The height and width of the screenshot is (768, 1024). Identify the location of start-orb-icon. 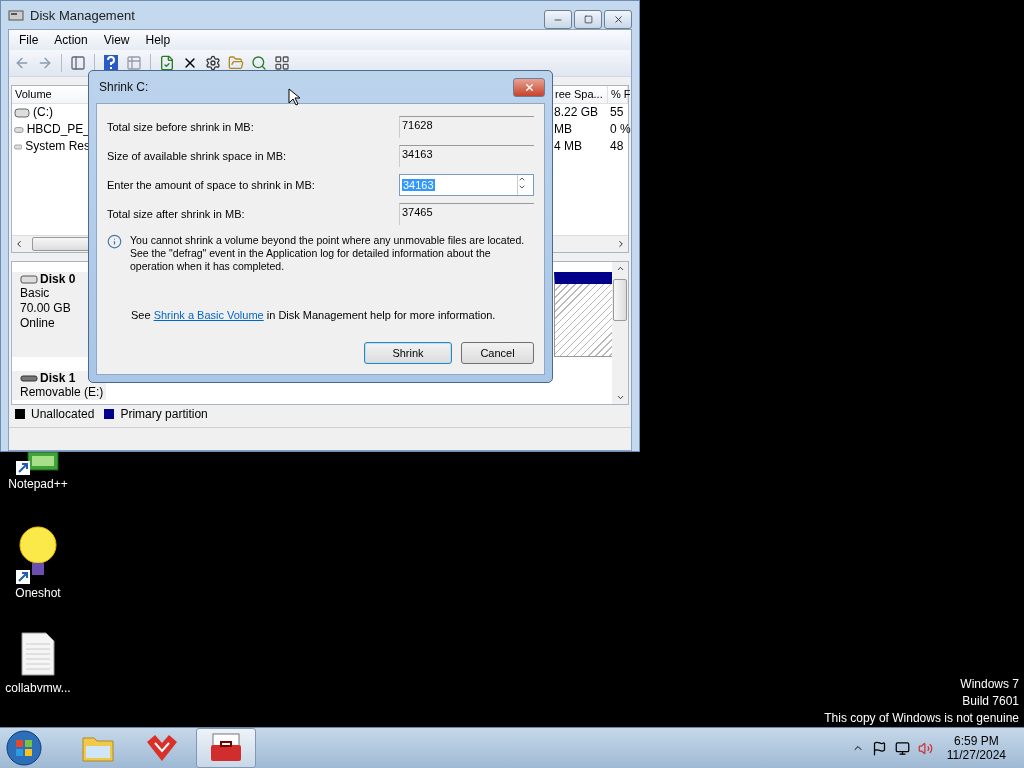
(24, 748).